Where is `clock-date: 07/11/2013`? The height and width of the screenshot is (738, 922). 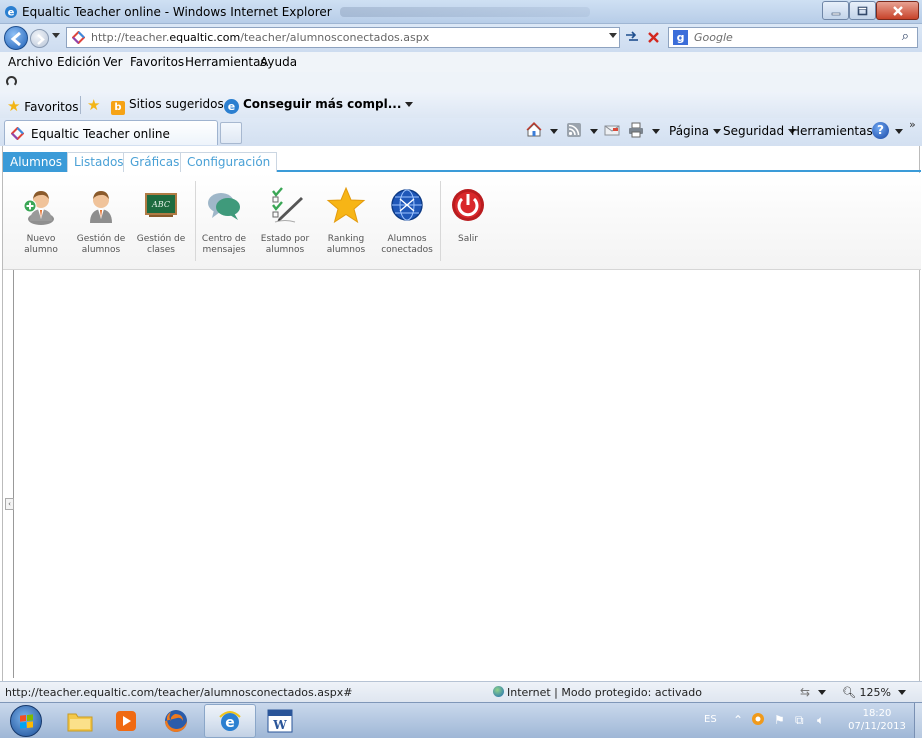 clock-date: 07/11/2013 is located at coordinates (877, 726).